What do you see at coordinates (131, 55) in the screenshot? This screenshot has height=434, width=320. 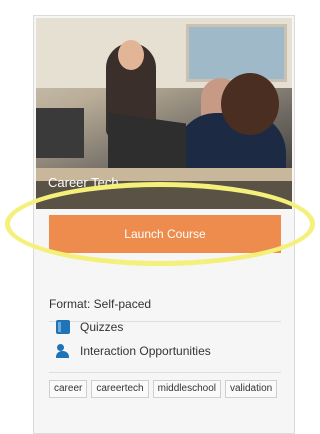 I see `teacher-face` at bounding box center [131, 55].